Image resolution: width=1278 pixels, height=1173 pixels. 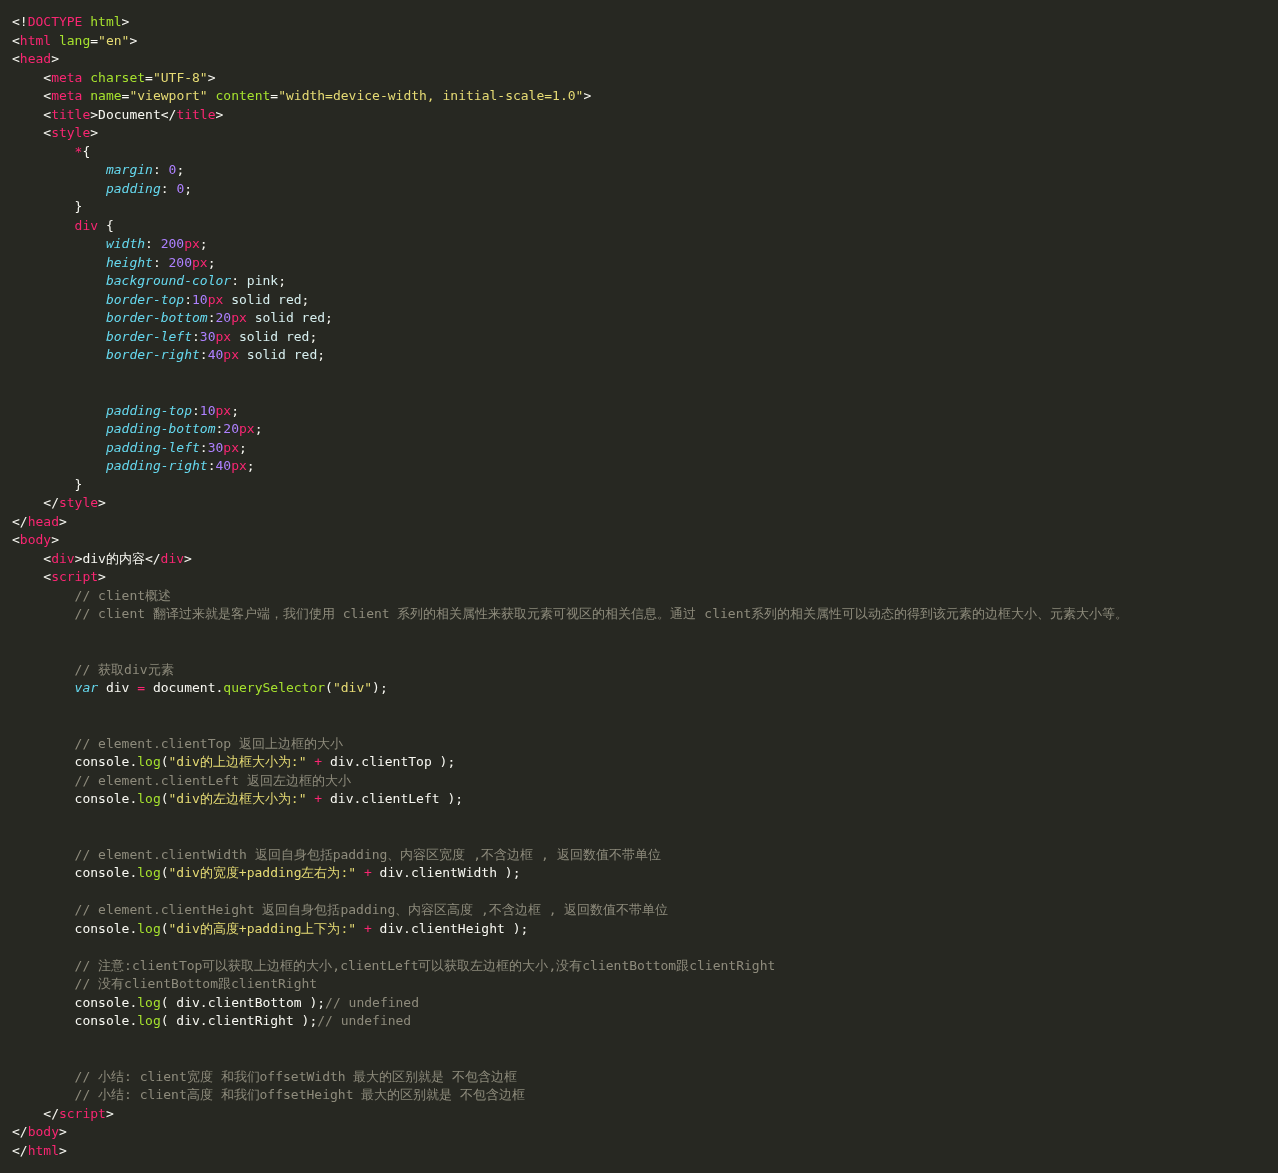 What do you see at coordinates (295, 1076) in the screenshot?
I see `code-line: // 小结: client宽度 和我们offsetWidth 最大的区别就是 不包含边框` at bounding box center [295, 1076].